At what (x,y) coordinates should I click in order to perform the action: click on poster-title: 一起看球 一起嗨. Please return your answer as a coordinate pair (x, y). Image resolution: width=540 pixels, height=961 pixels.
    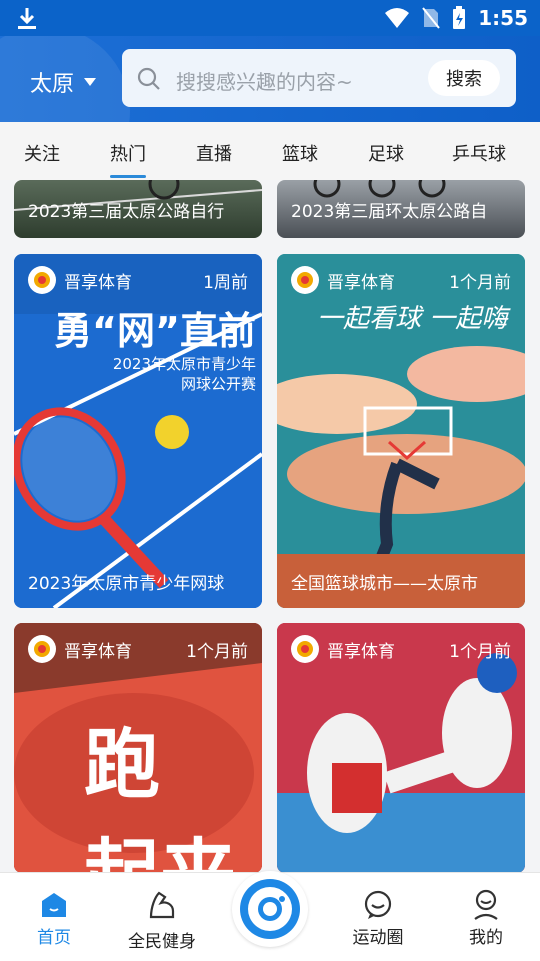
    Looking at the image, I should click on (412, 319).